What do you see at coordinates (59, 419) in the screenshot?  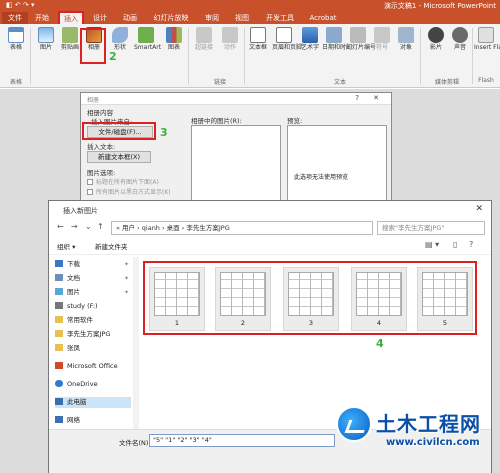 I see `network-icon` at bounding box center [59, 419].